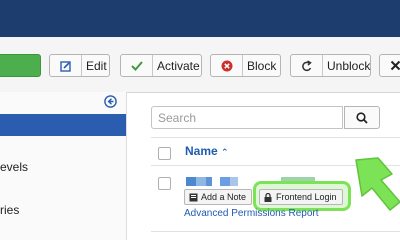 This screenshot has width=400, height=240. Describe the element at coordinates (193, 197) in the screenshot. I see `note-icon` at that location.